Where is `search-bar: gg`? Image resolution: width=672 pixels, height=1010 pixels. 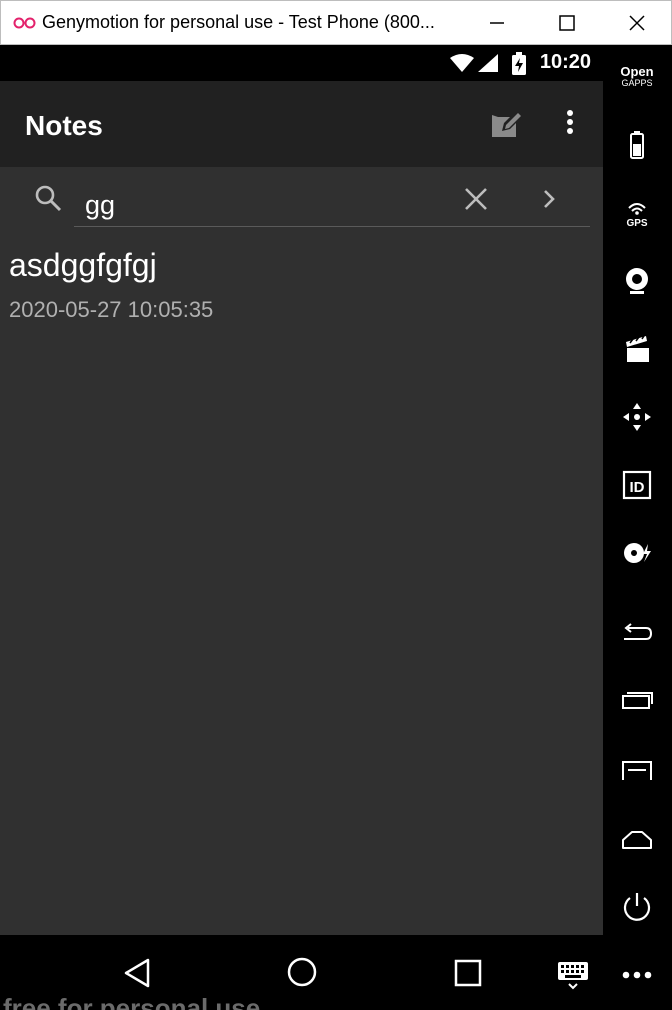 search-bar: gg is located at coordinates (301, 198).